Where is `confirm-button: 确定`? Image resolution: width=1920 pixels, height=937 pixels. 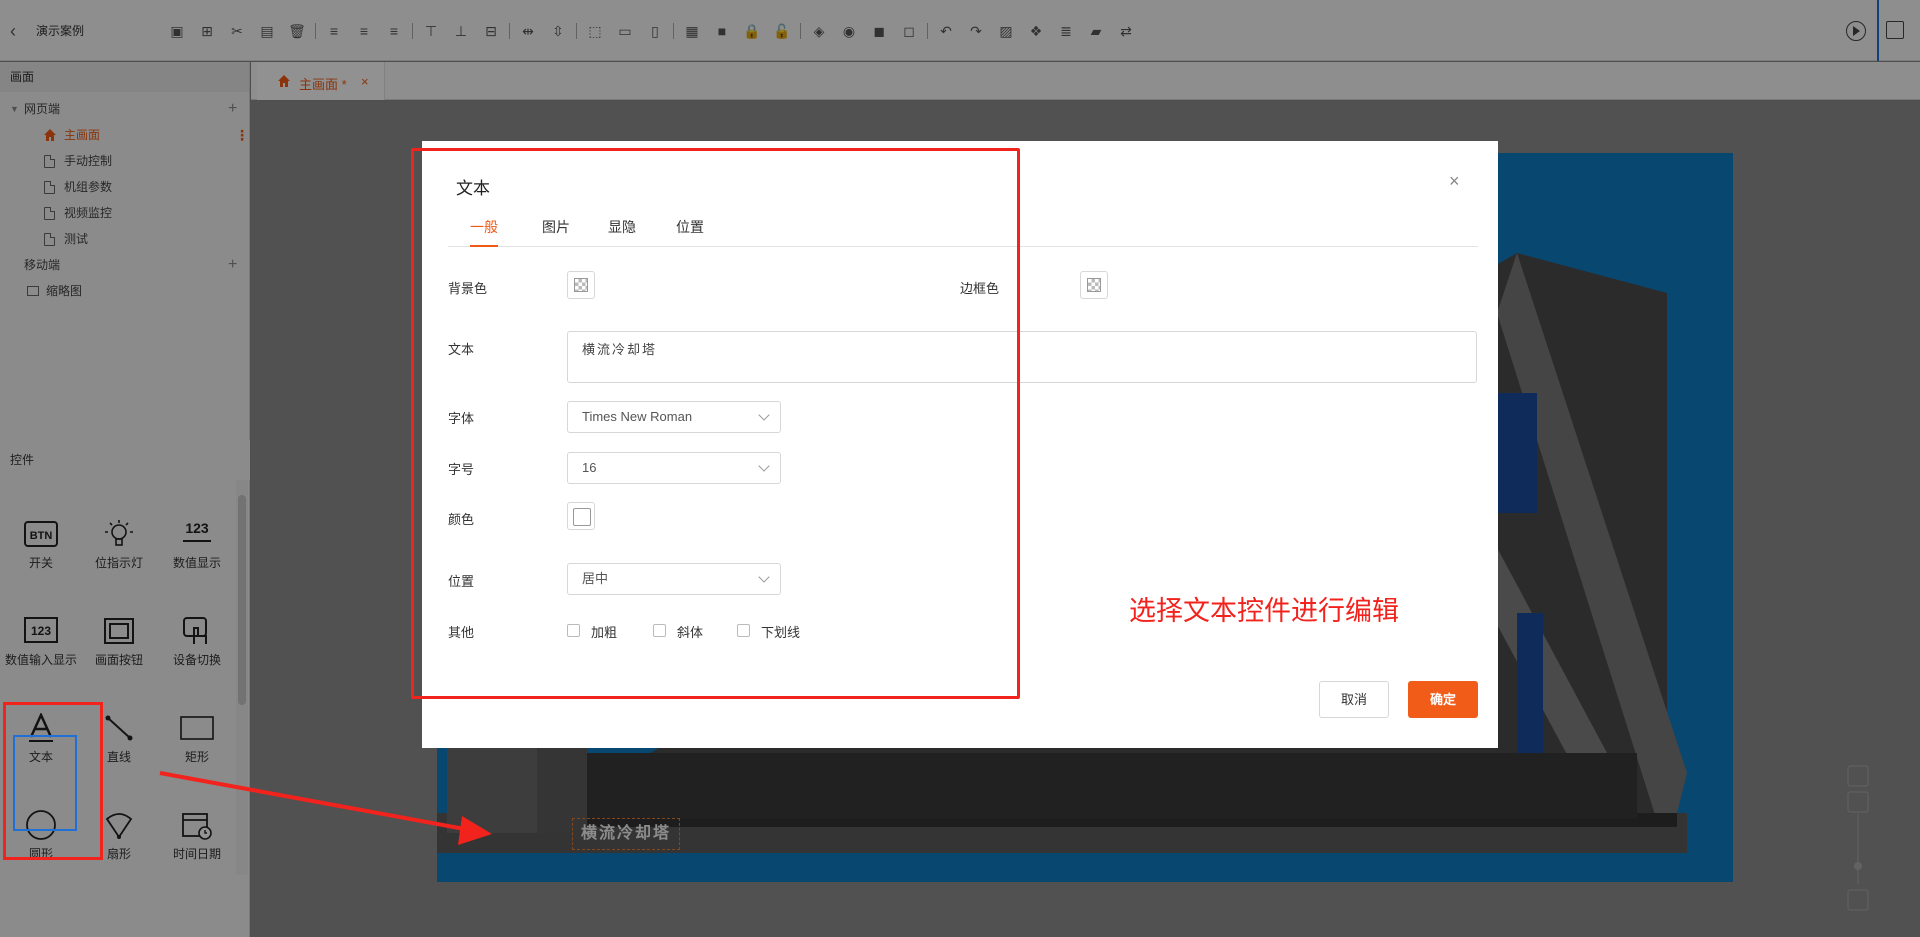
confirm-button: 确定 is located at coordinates (1443, 699).